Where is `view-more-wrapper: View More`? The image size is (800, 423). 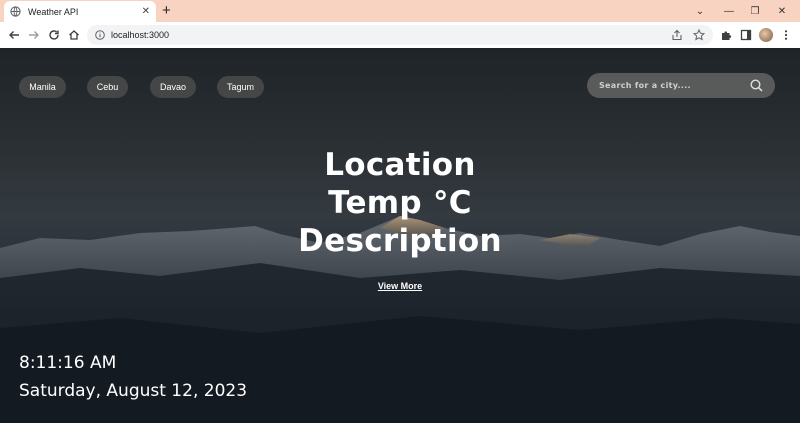
view-more-wrapper: View More is located at coordinates (400, 285).